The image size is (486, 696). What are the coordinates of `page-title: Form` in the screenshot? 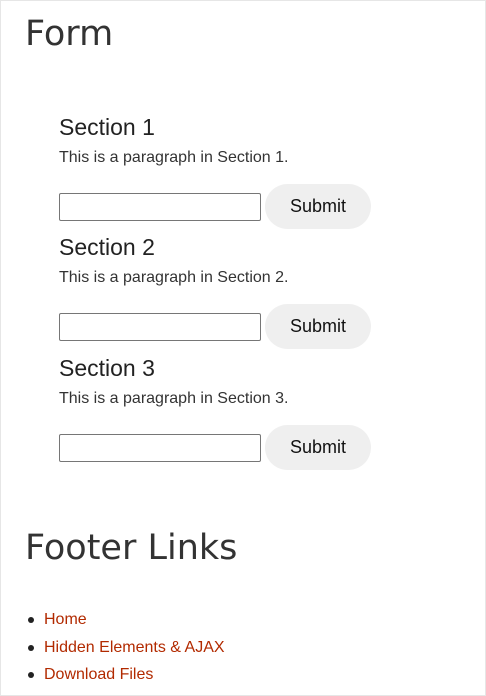 It's located at (69, 34).